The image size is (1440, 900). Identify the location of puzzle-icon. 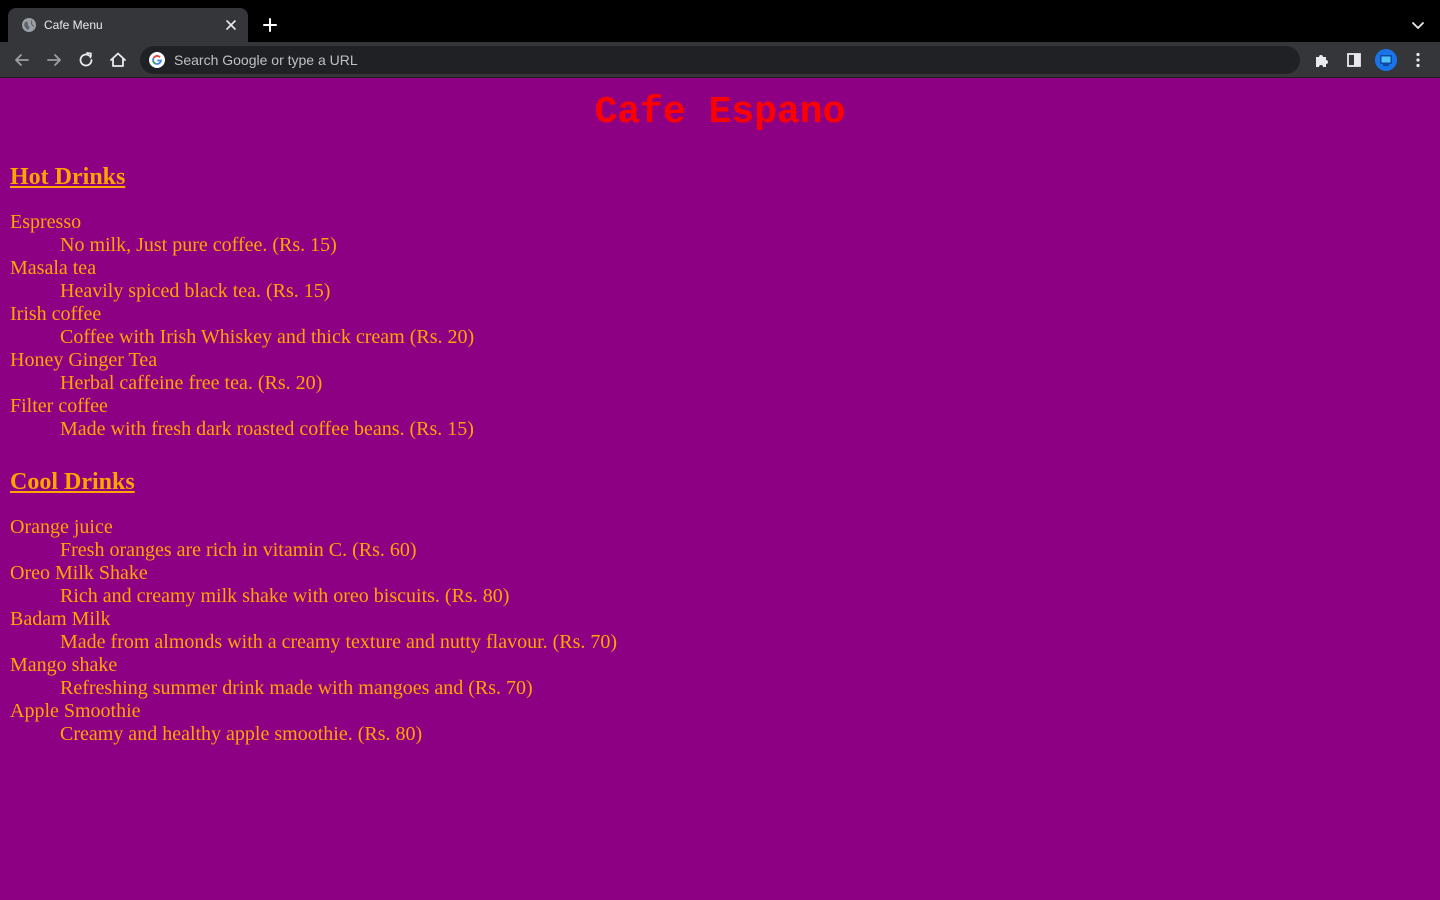
(1322, 60).